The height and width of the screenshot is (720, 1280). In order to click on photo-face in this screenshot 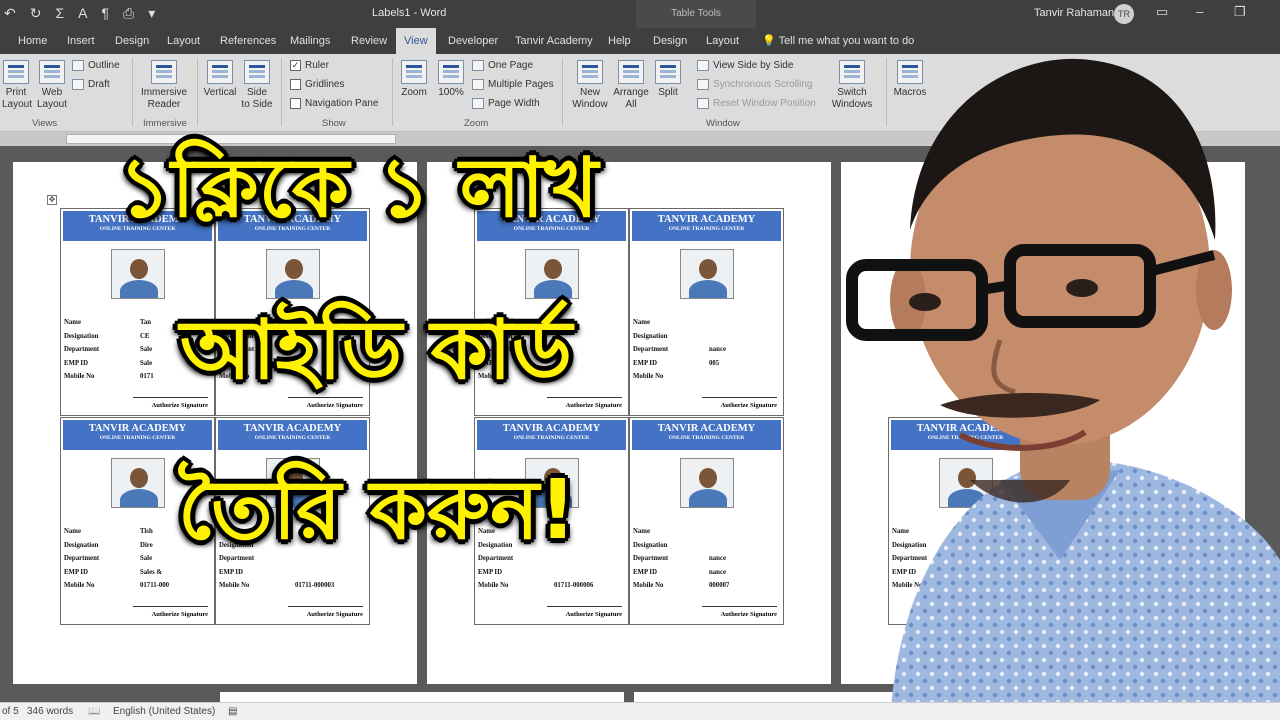, I will do `click(553, 269)`.